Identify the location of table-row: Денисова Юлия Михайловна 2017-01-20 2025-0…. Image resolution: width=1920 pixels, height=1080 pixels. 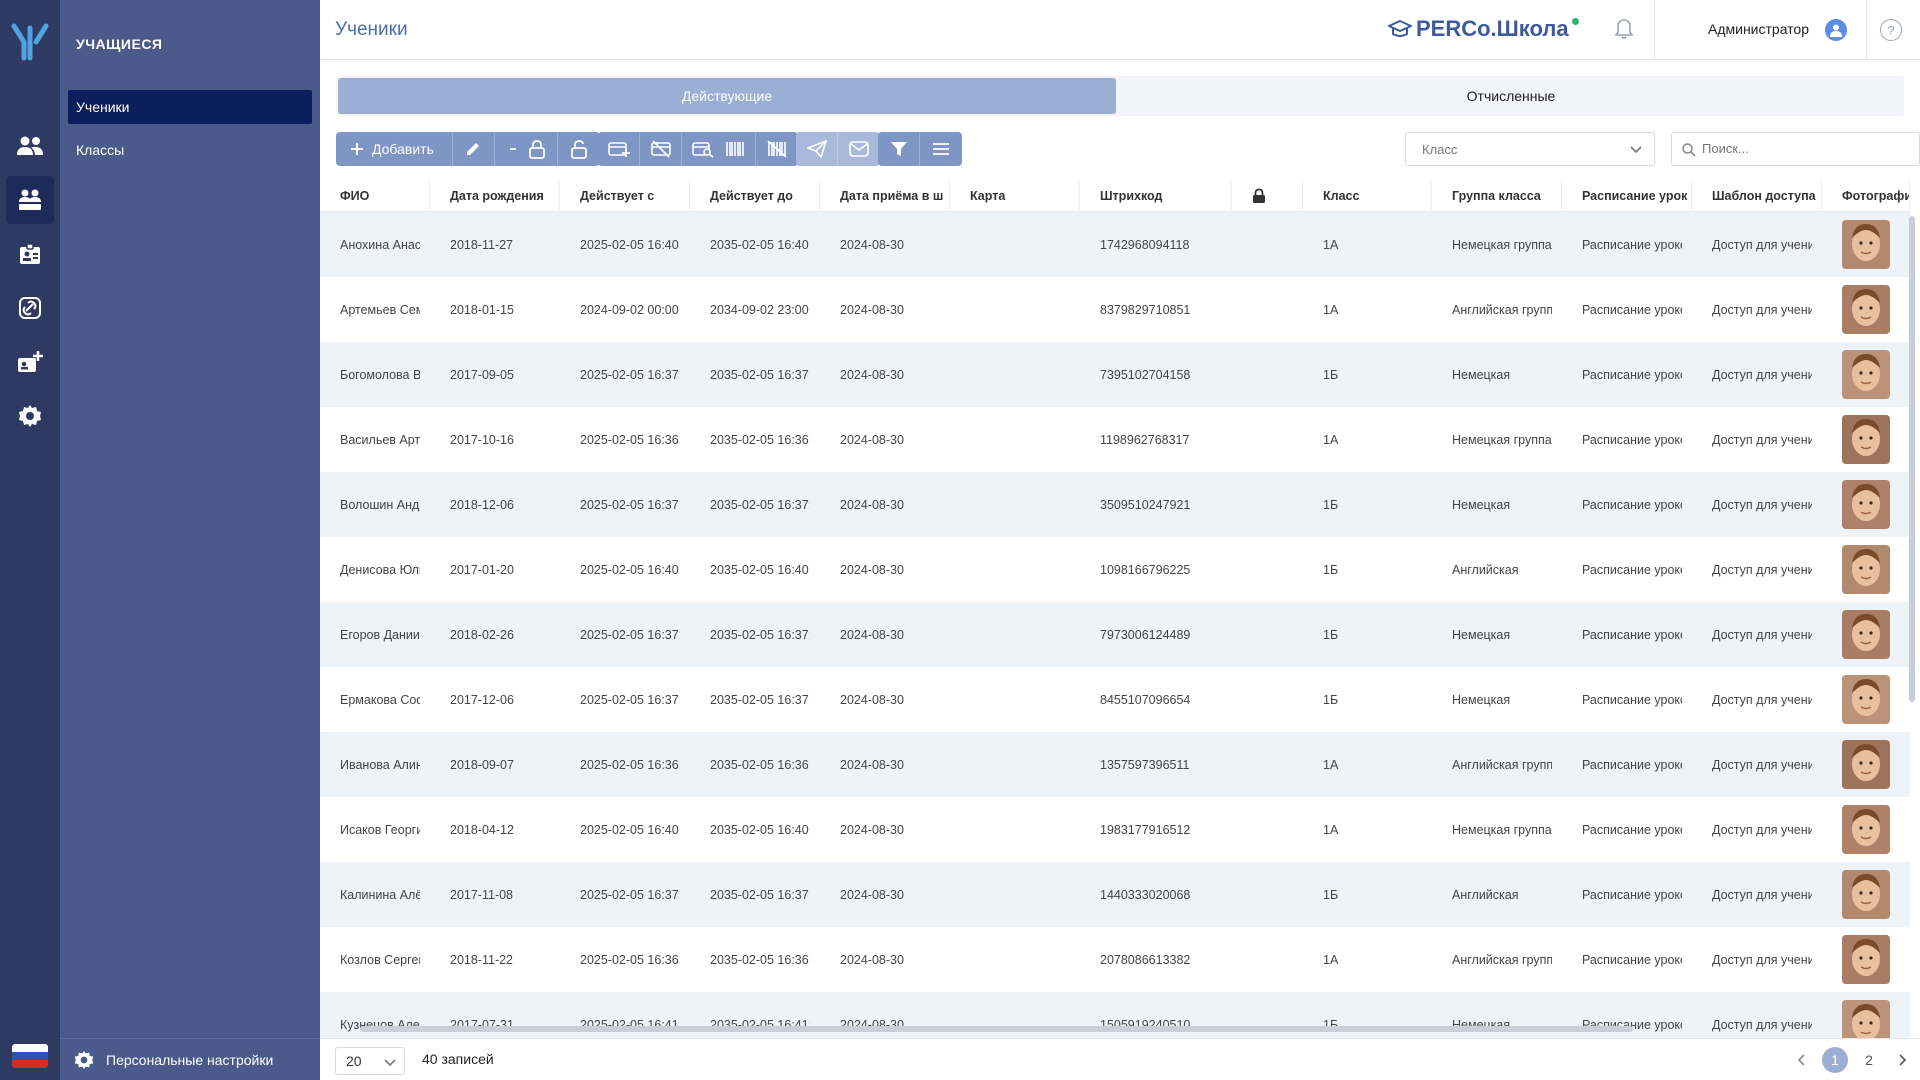
(1115, 569).